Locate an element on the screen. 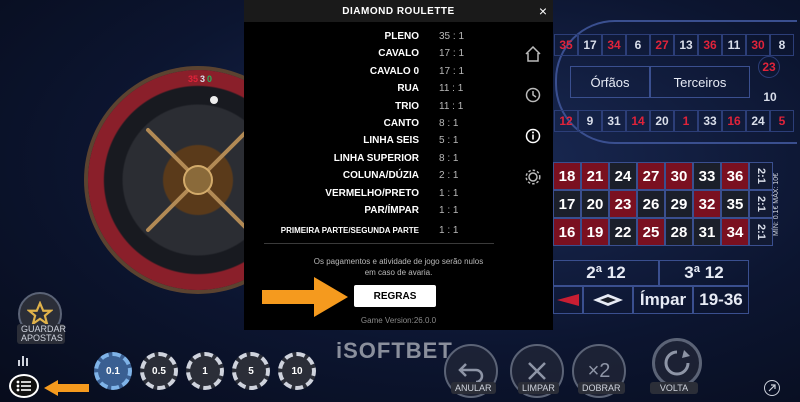  spin-label: VOLTA is located at coordinates (674, 388).